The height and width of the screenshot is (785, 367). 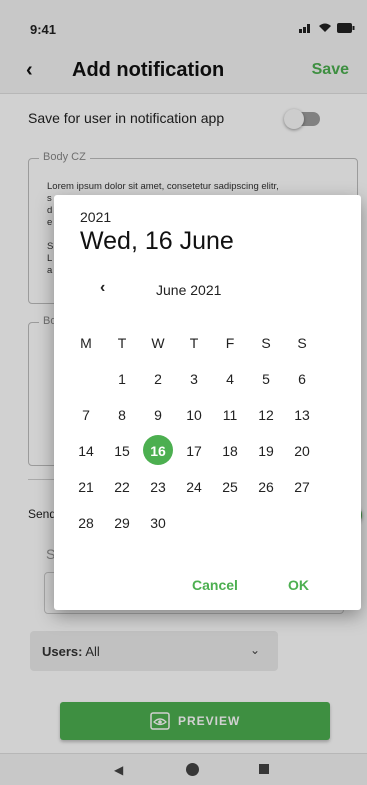 What do you see at coordinates (194, 451) in the screenshot?
I see `day-cell: 17` at bounding box center [194, 451].